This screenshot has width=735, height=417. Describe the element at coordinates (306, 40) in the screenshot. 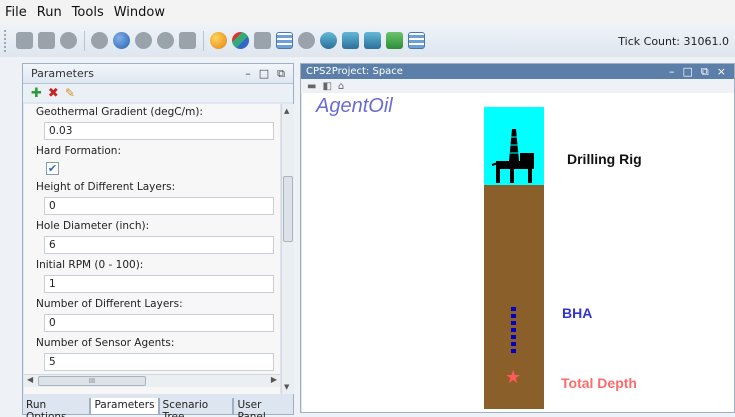

I see `clear-icon` at that location.